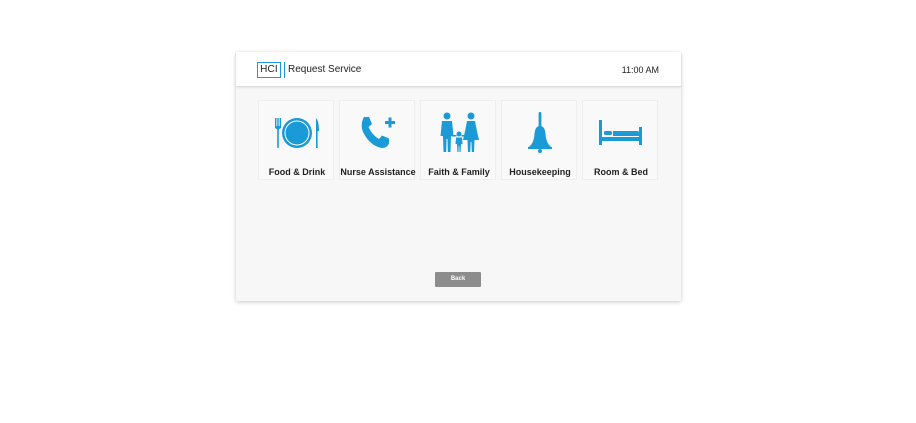 The height and width of the screenshot is (423, 916). I want to click on tile-label: Nurse Assistance, so click(378, 172).